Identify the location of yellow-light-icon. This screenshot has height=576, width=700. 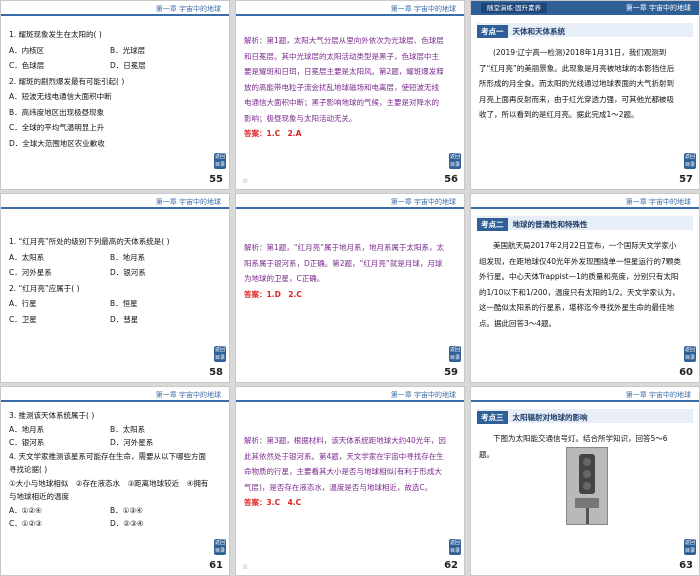
(587, 474).